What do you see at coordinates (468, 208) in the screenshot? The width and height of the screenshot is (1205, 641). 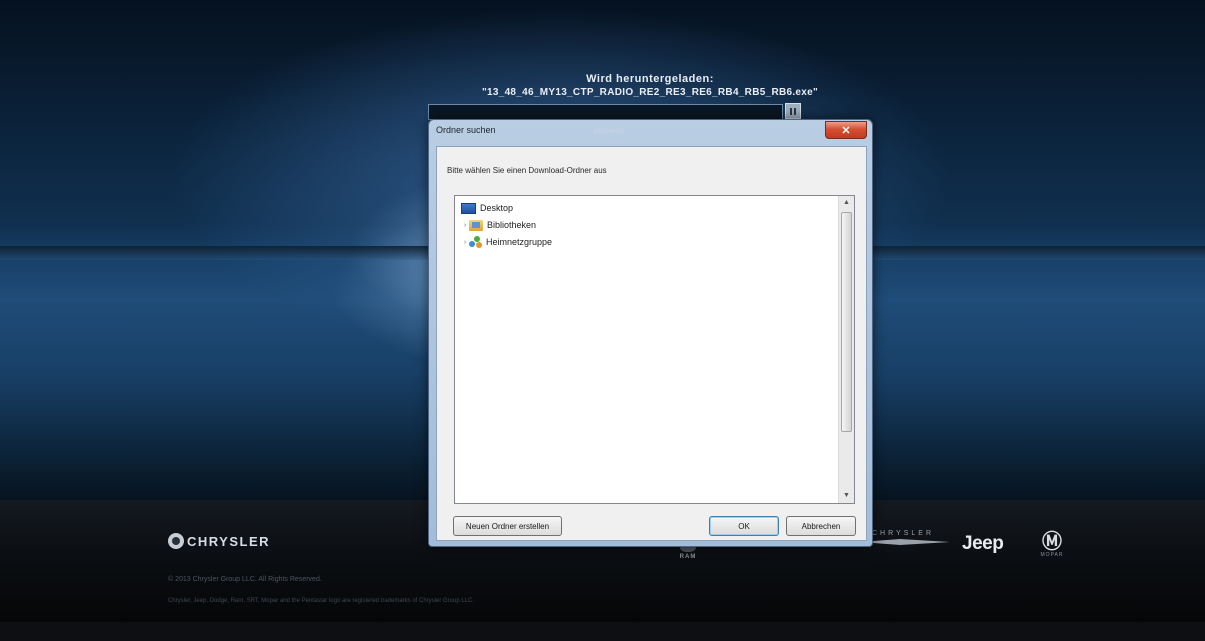 I see `desktop-icon` at bounding box center [468, 208].